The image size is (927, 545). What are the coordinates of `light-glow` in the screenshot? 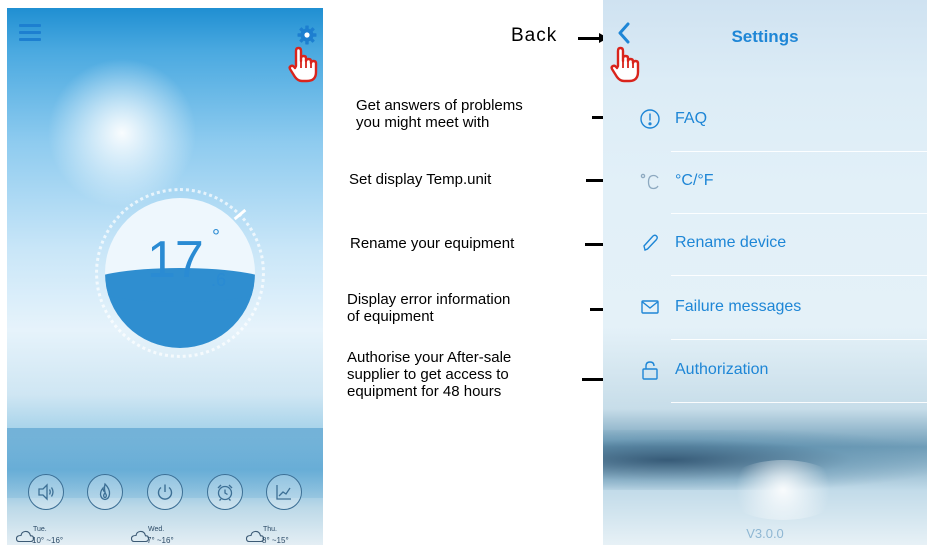 It's located at (783, 490).